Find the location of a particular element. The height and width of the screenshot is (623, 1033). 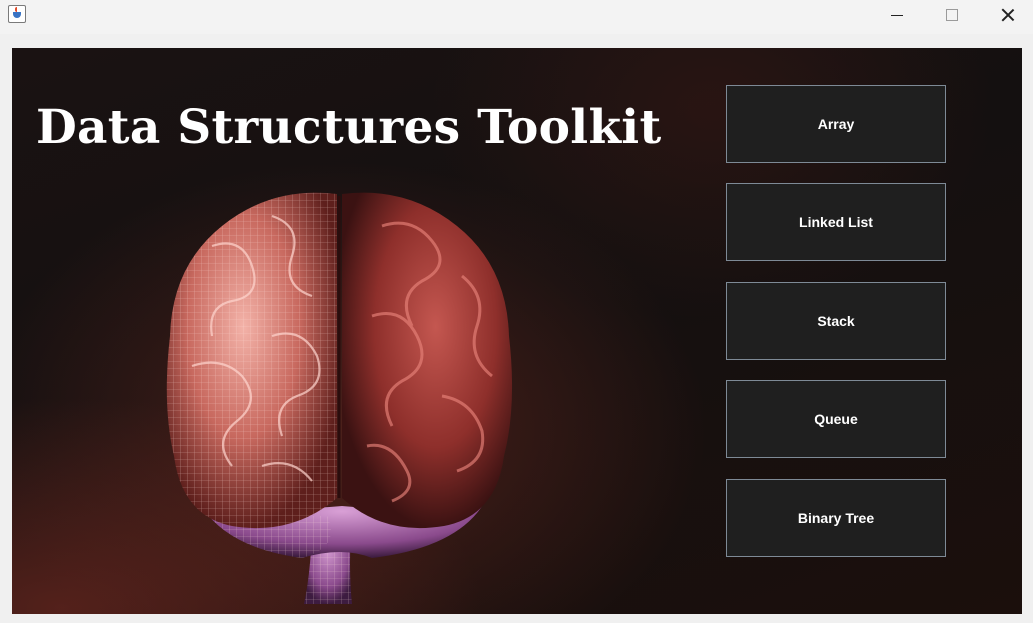

stack-button: Stack is located at coordinates (836, 321).